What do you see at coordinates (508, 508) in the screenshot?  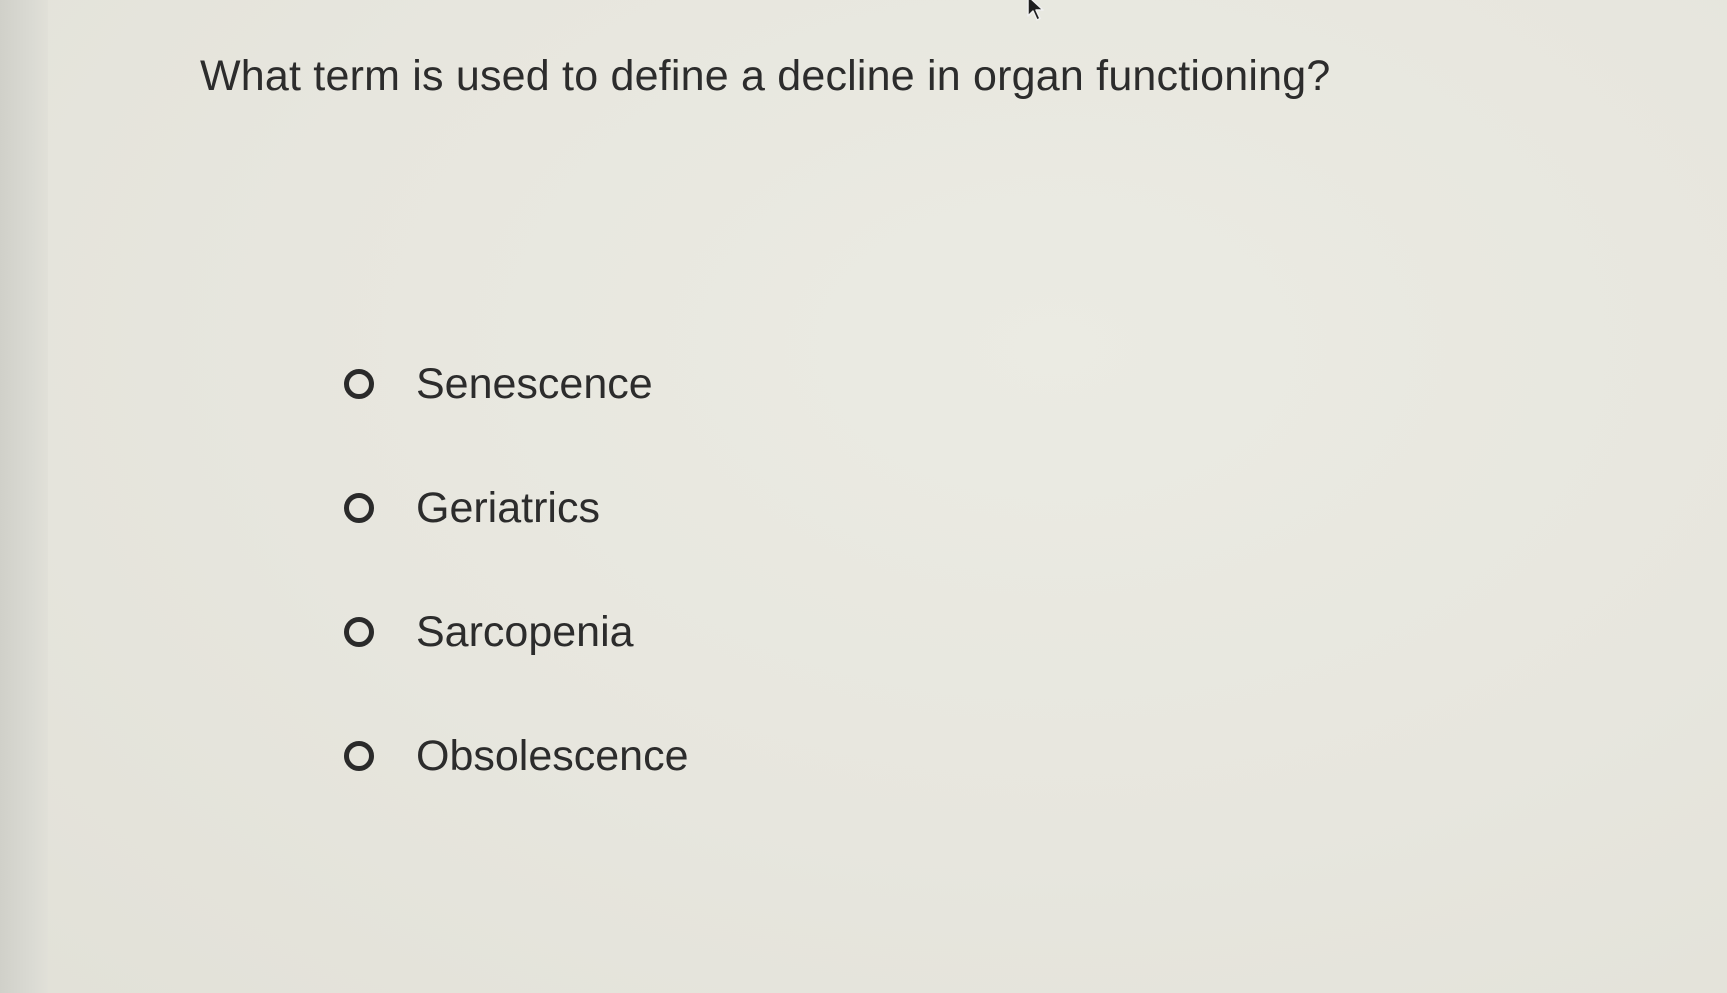 I see `option-label: Geriatrics` at bounding box center [508, 508].